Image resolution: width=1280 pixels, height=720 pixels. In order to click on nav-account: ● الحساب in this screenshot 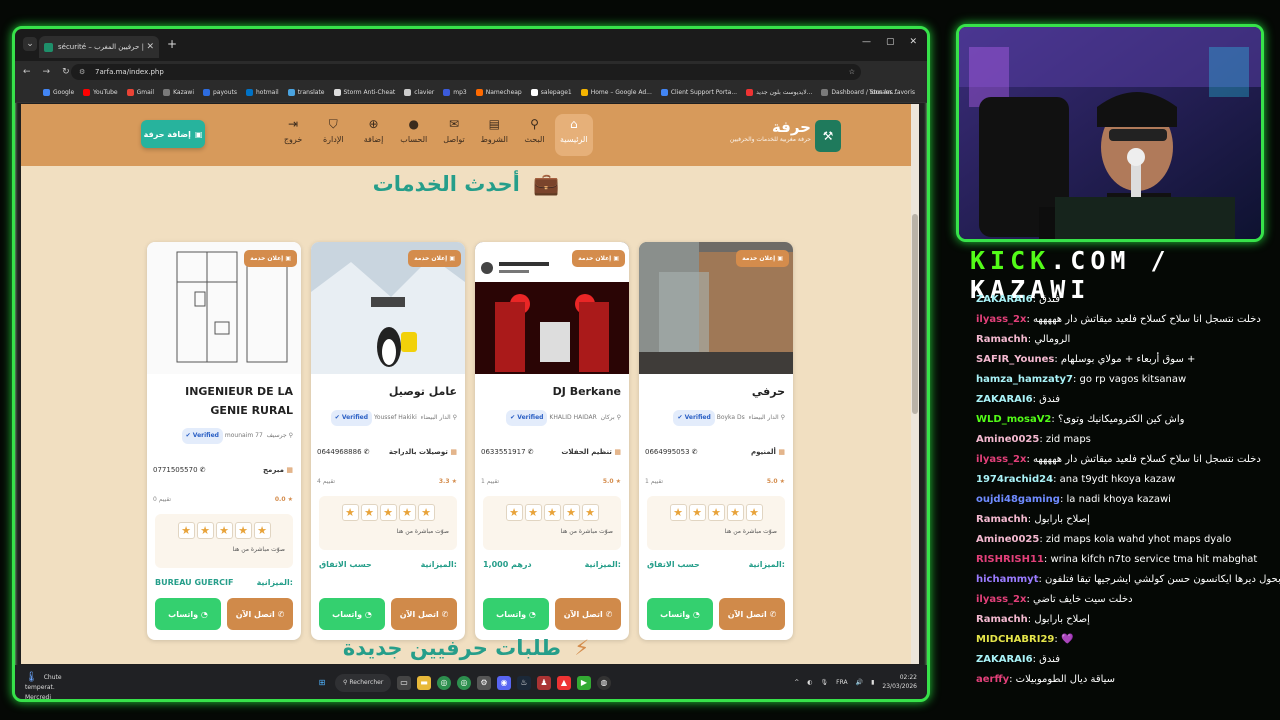, I will do `click(414, 135)`.